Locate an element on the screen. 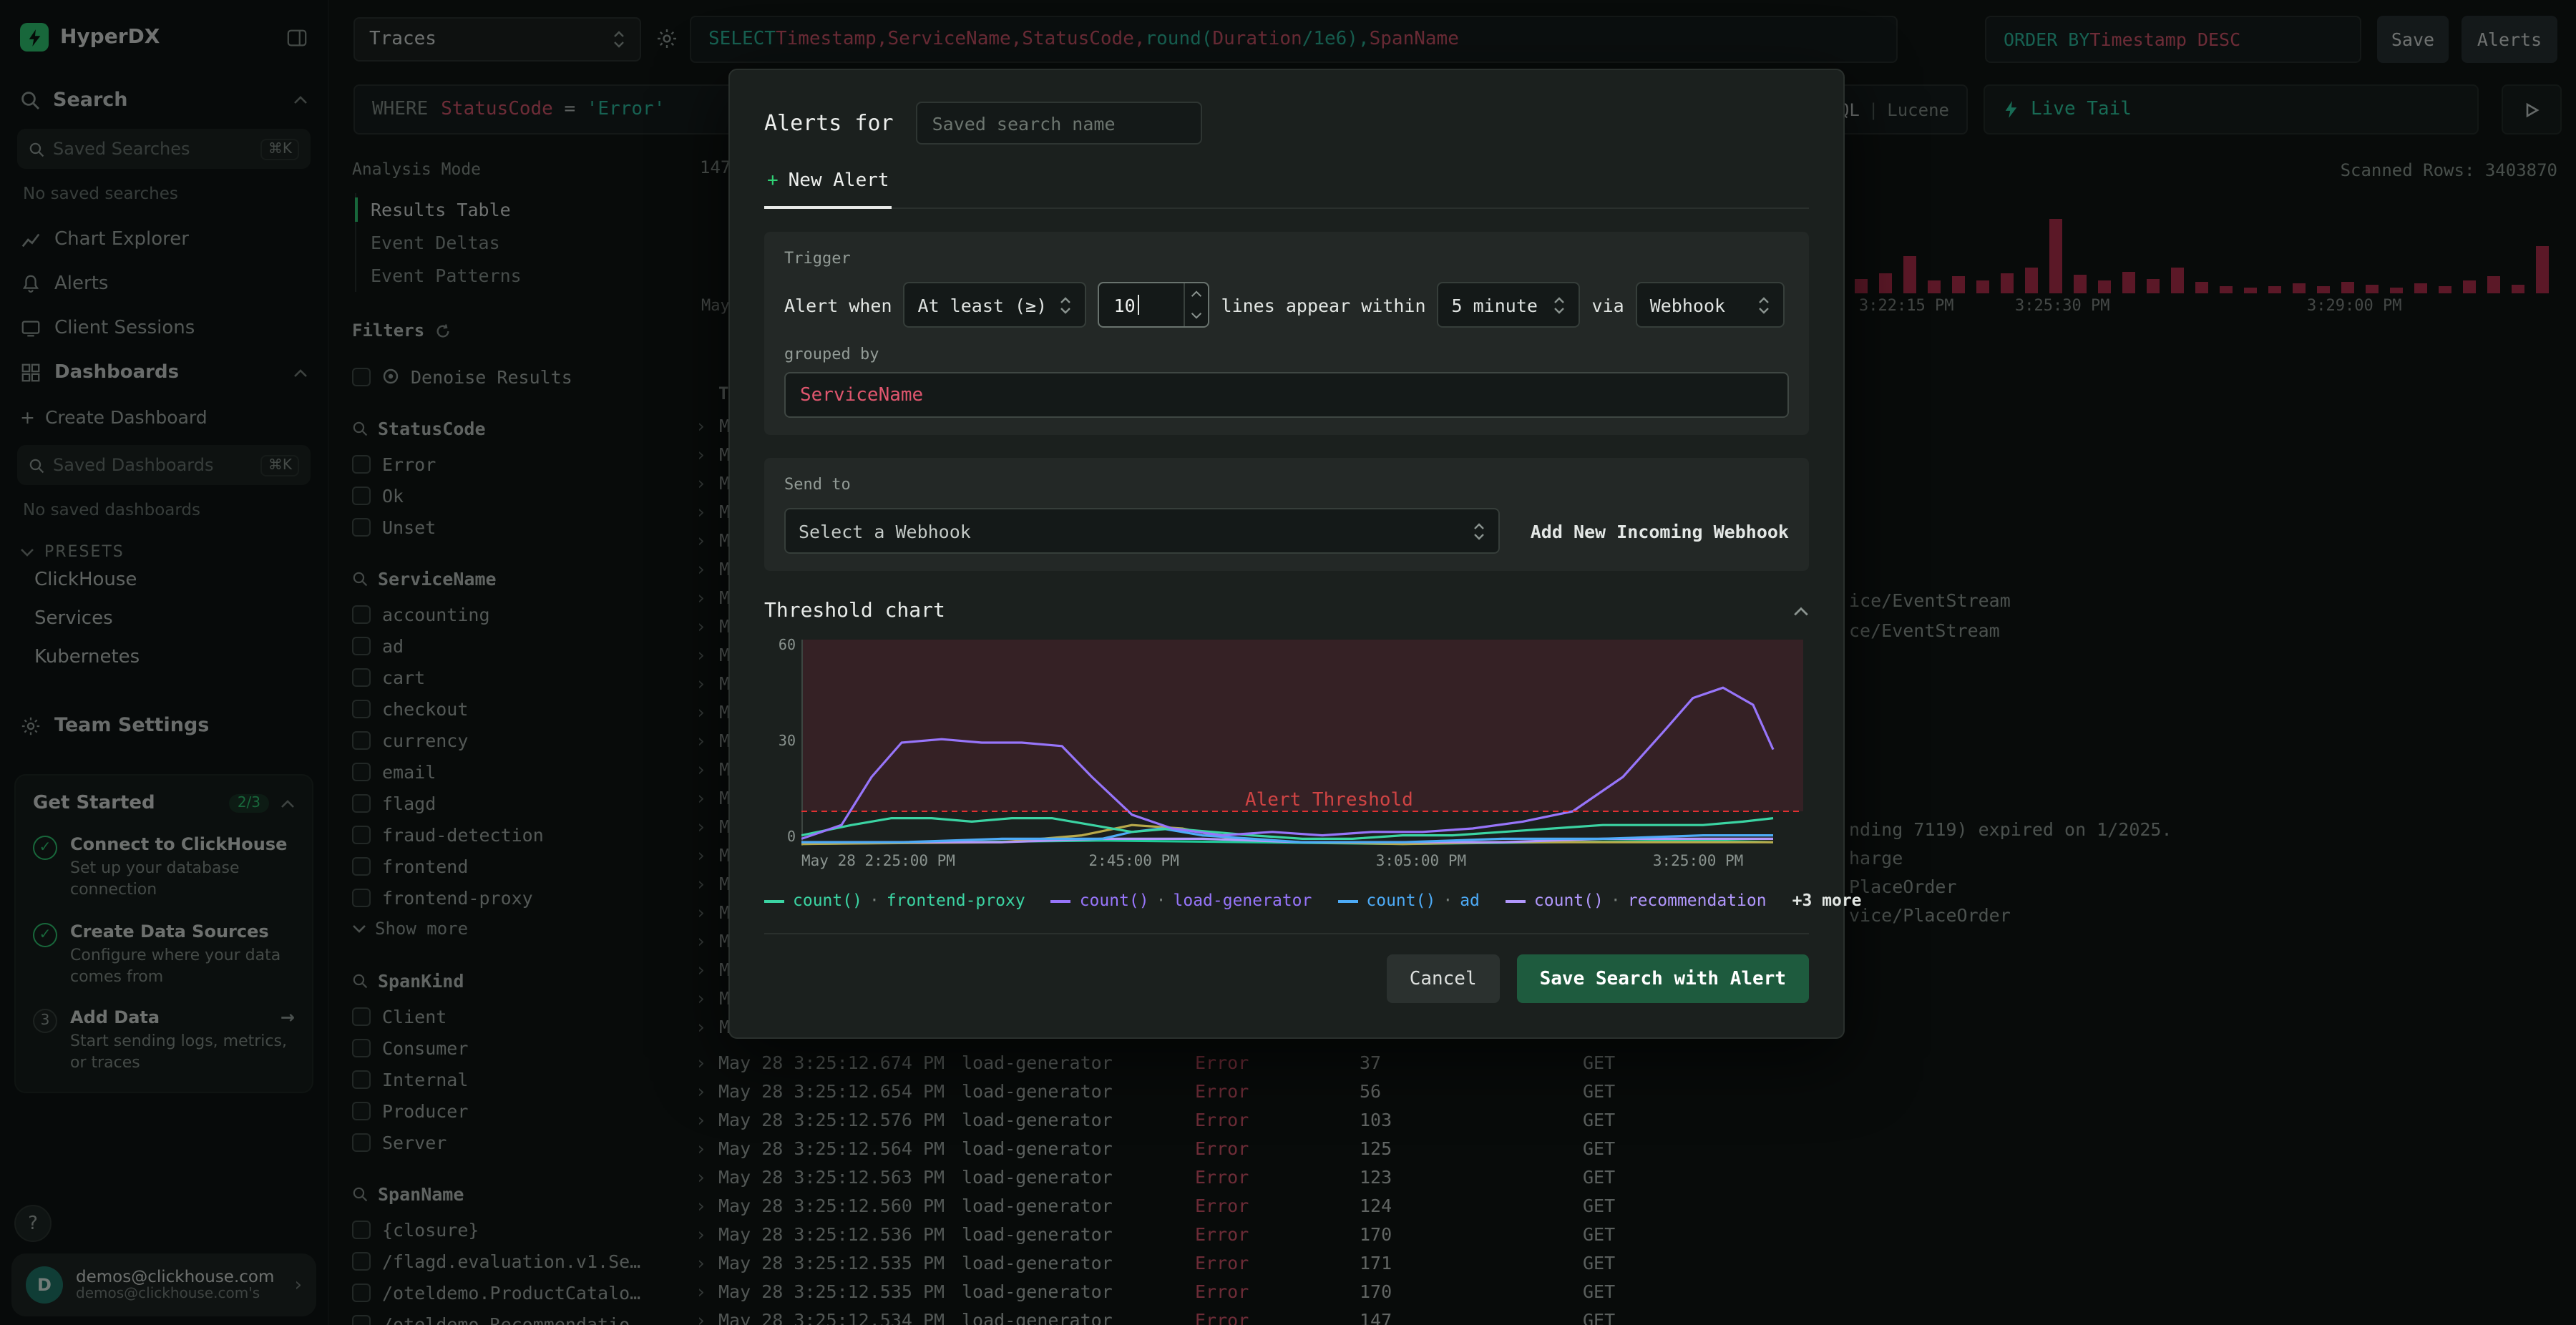  threshold-chart: Alert Threshold is located at coordinates (1302, 743).